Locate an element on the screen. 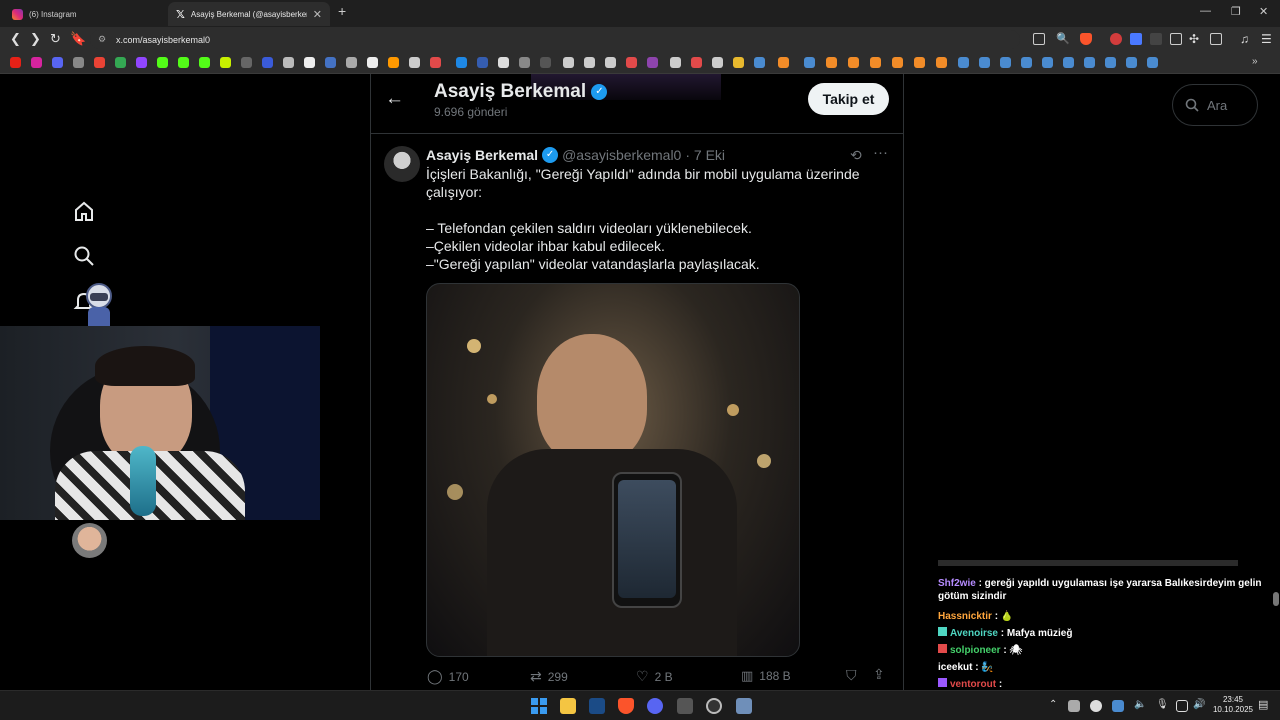 This screenshot has width=1280, height=720. microphone-icon: 🎙 is located at coordinates (1162, 704).